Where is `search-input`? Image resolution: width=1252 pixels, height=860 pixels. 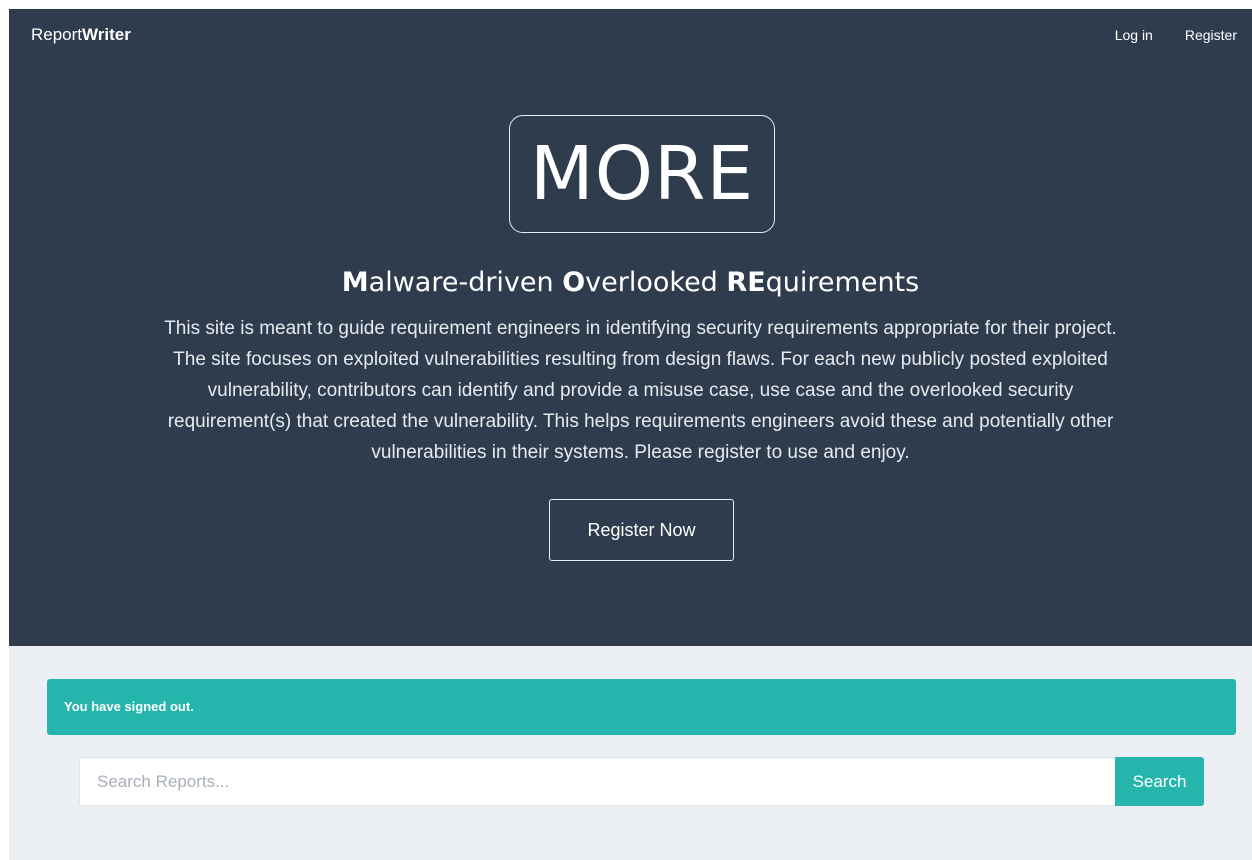 search-input is located at coordinates (597, 781).